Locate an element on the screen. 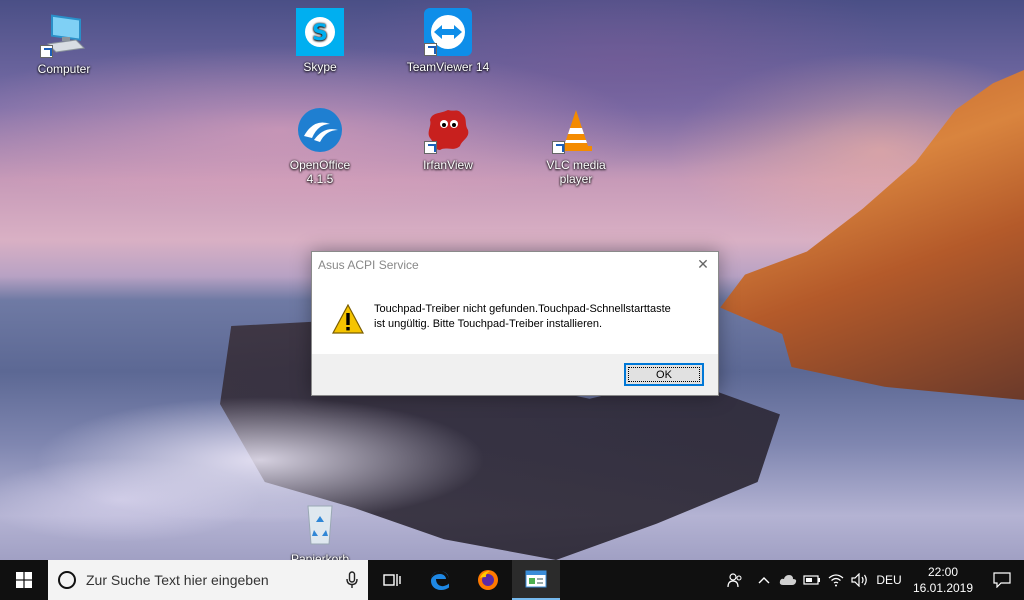 This screenshot has width=1024, height=600. dialog-footer: OK is located at coordinates (515, 374).